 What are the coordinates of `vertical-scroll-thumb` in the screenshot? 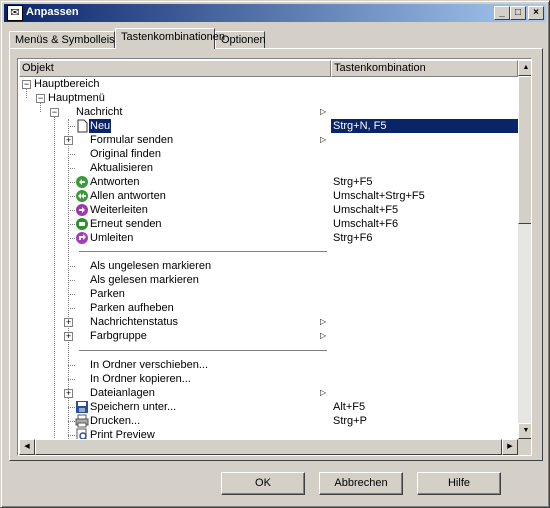 It's located at (524, 150).